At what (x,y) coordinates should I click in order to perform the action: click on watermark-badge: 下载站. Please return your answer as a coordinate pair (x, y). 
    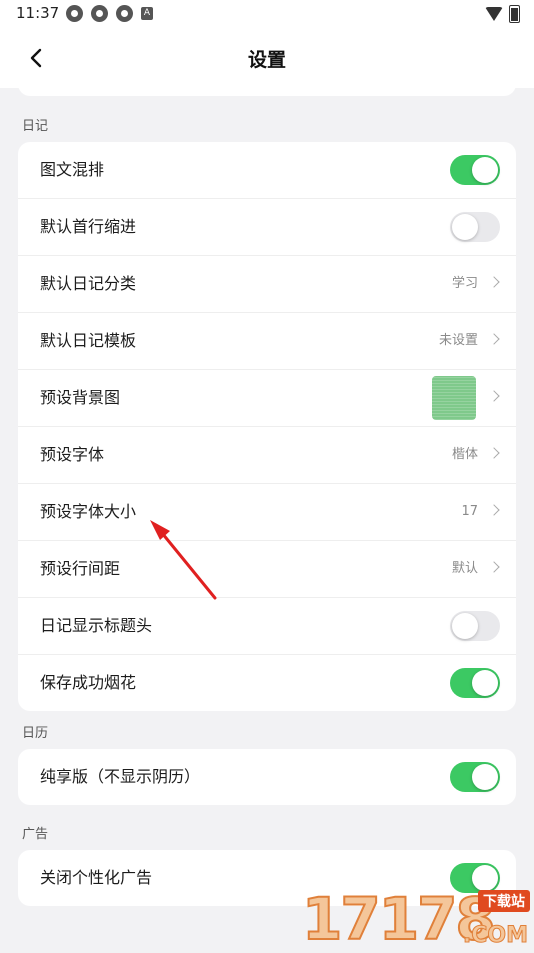
    Looking at the image, I should click on (504, 901).